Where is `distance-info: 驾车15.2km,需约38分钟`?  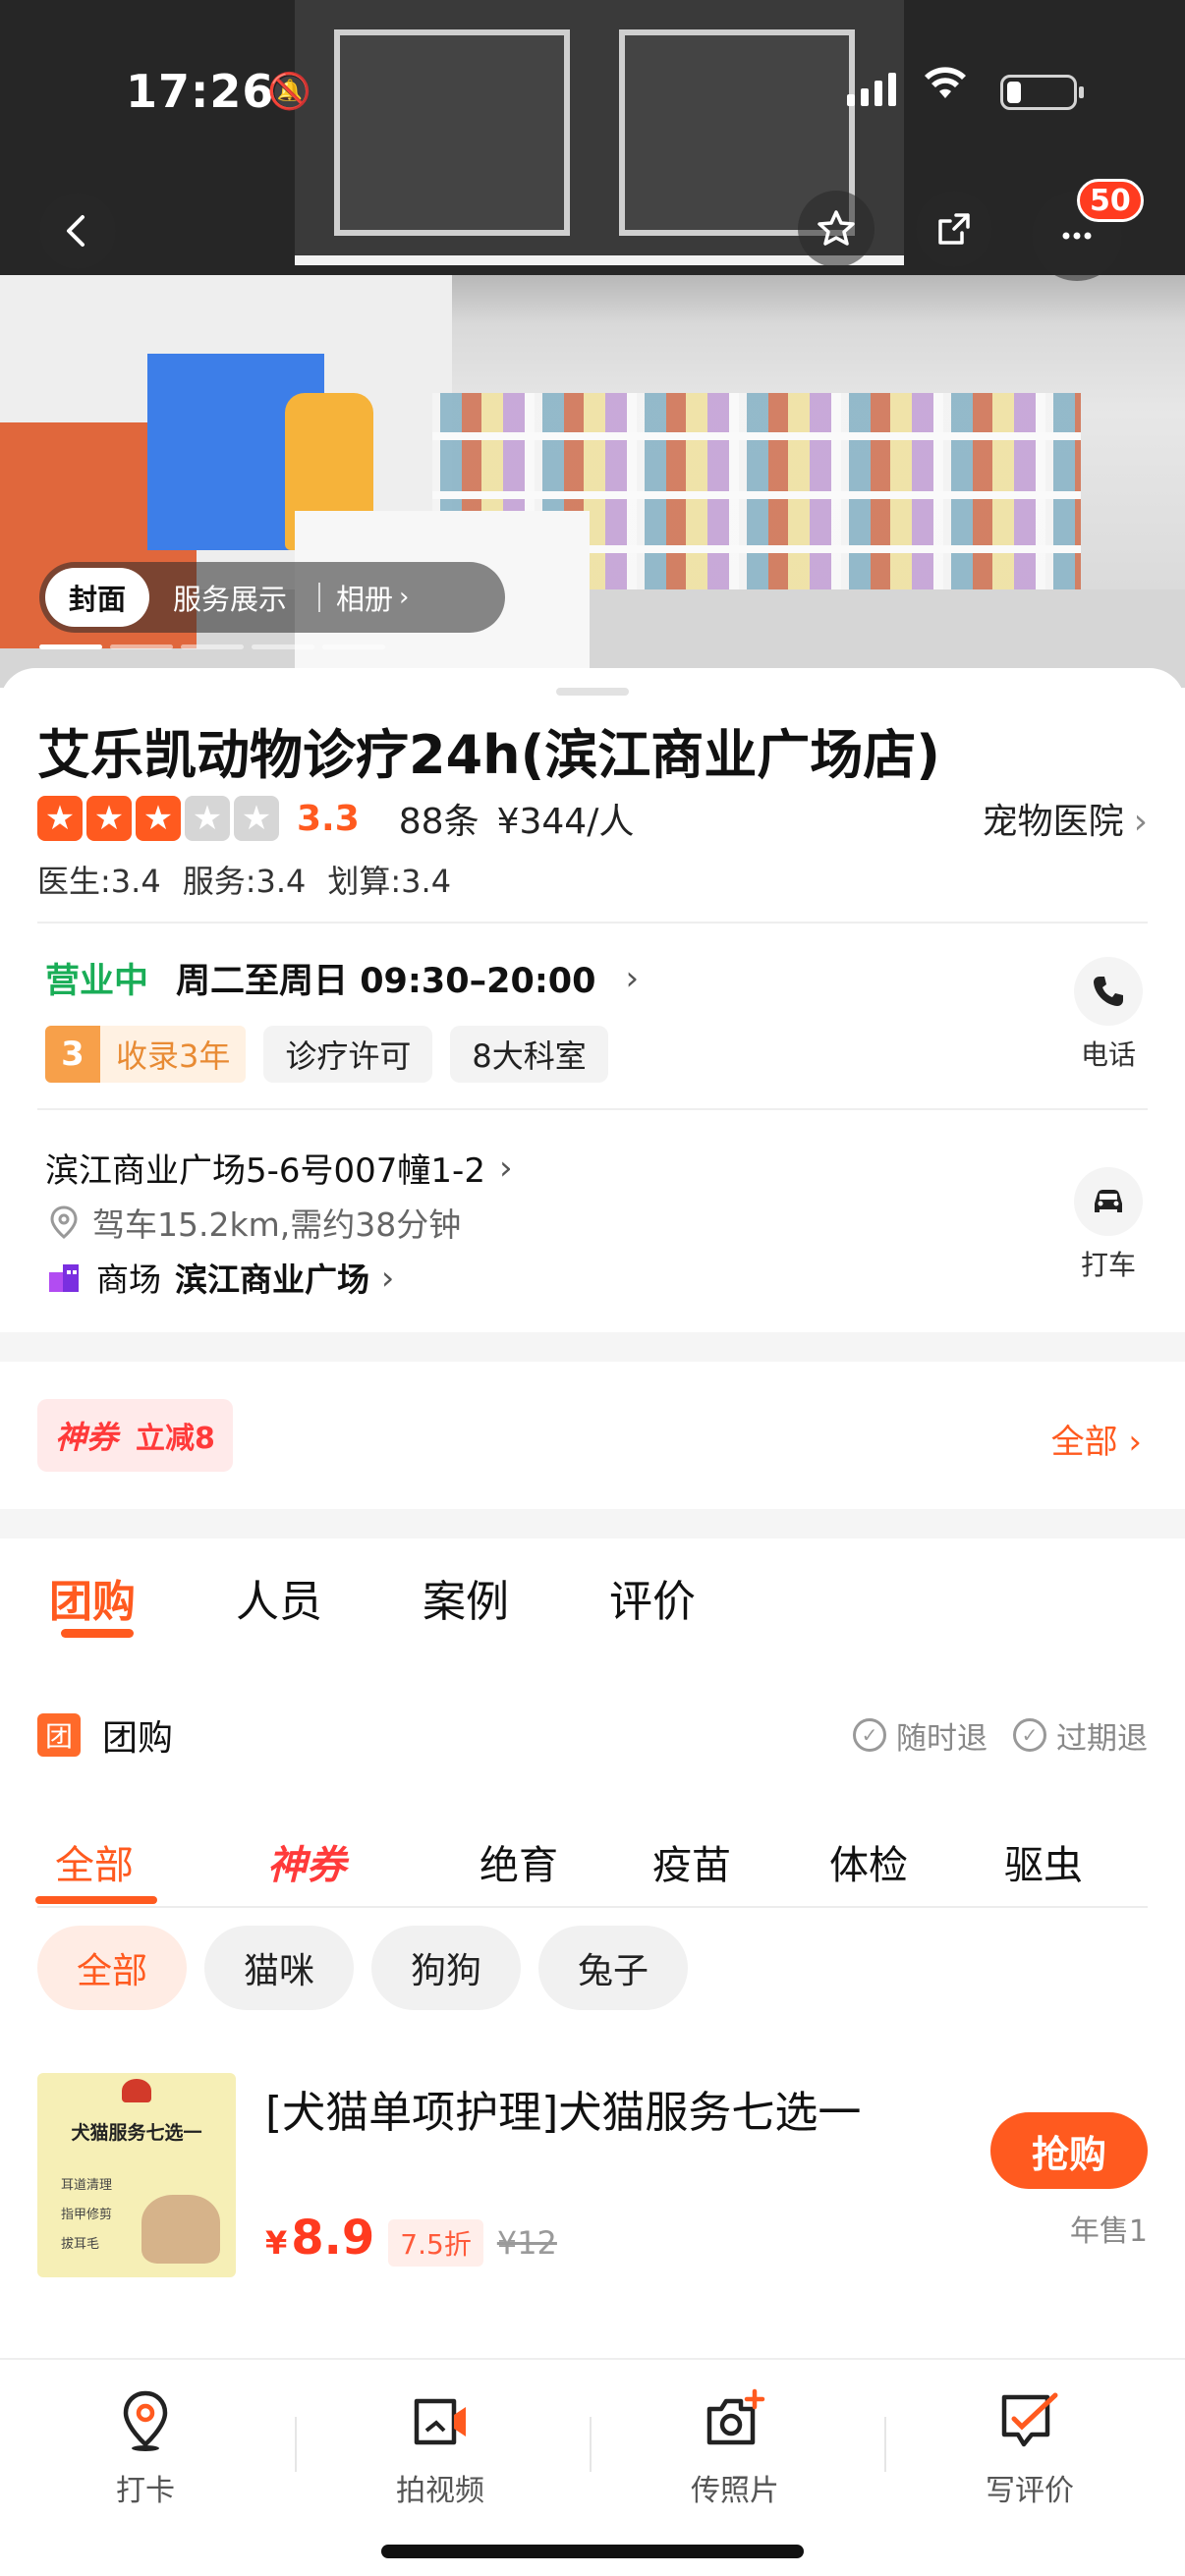 distance-info: 驾车15.2km,需约38分钟 is located at coordinates (253, 1222).